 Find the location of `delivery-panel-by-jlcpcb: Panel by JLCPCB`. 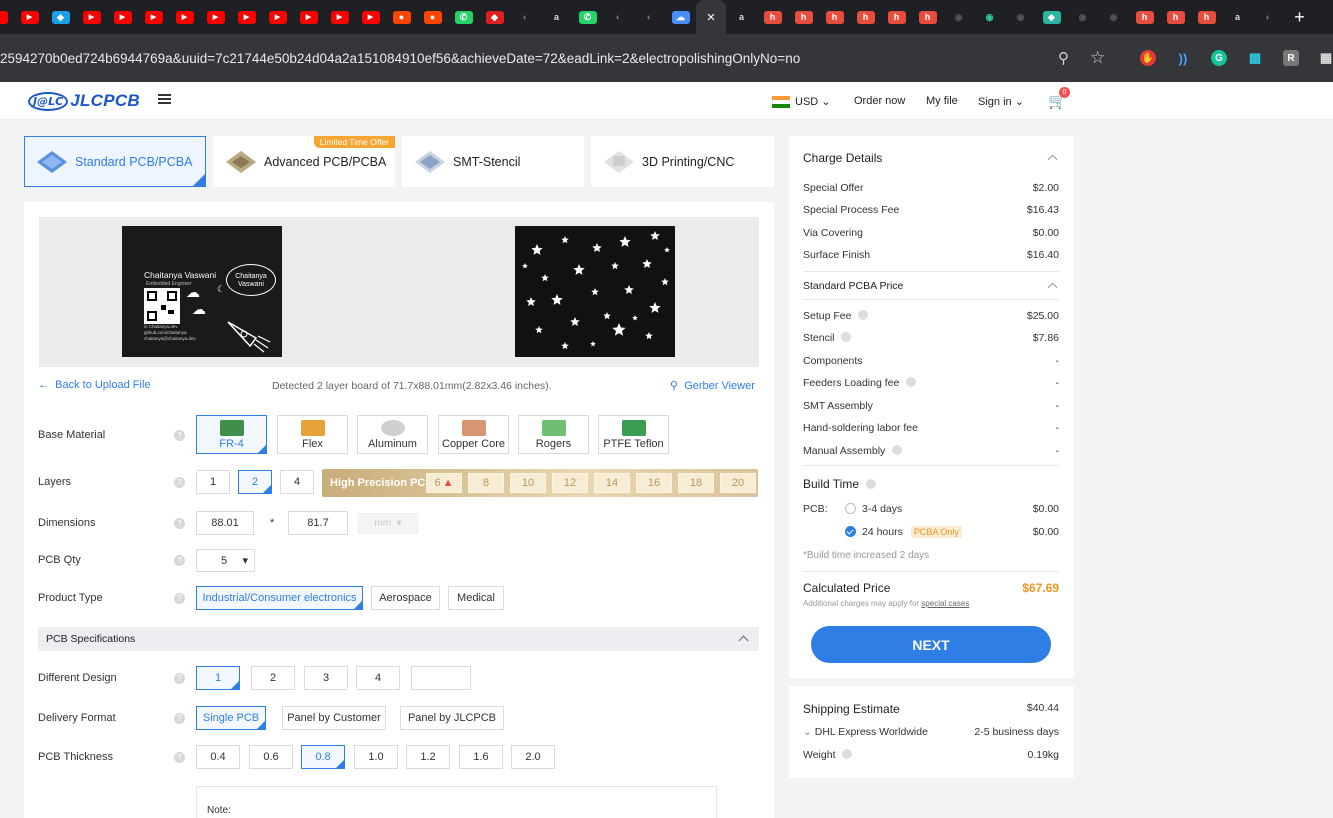

delivery-panel-by-jlcpcb: Panel by JLCPCB is located at coordinates (452, 718).